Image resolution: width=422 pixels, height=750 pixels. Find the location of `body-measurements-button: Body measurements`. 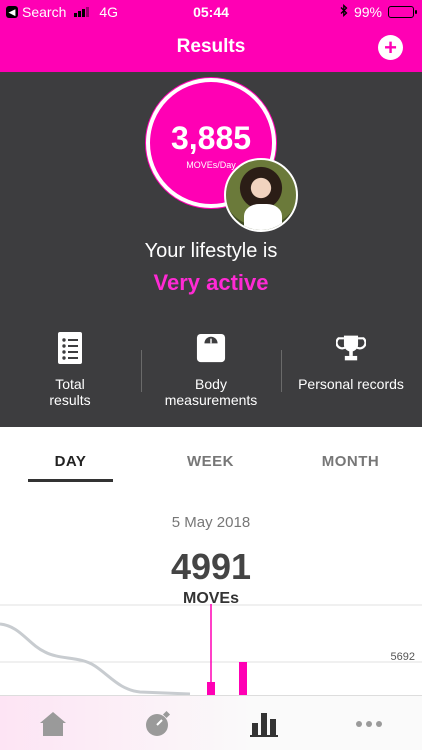

body-measurements-button: Body measurements is located at coordinates (211, 369).